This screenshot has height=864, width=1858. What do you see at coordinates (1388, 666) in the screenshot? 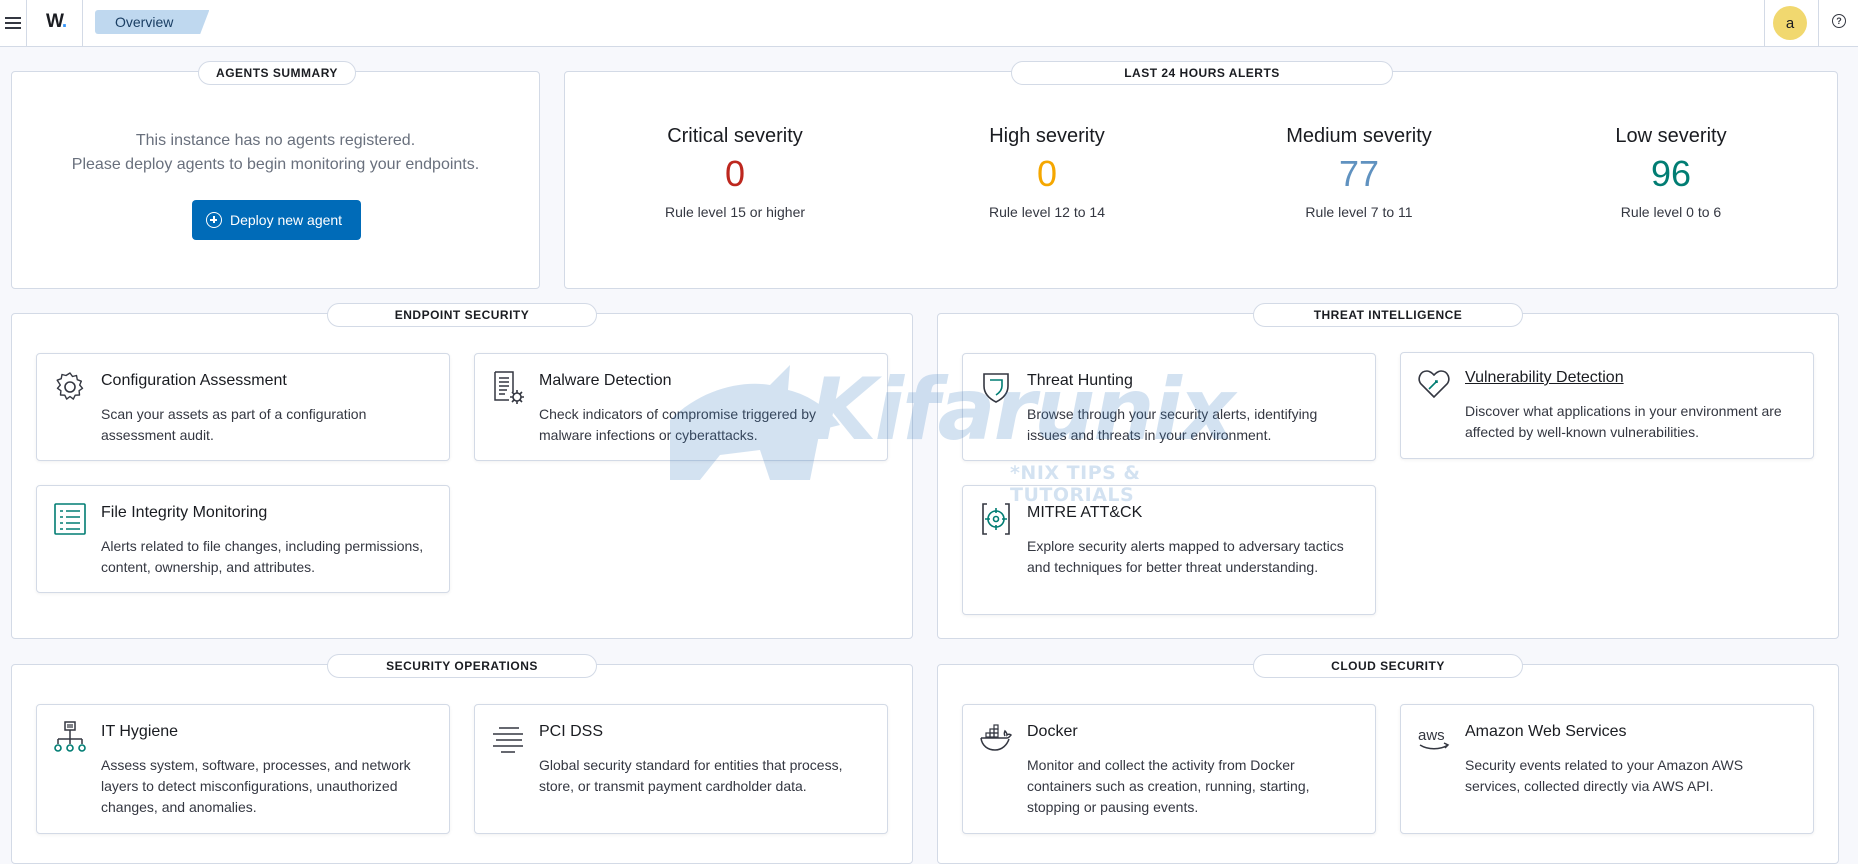
I see `cloud-security-title: CLOUD SECURITY` at bounding box center [1388, 666].